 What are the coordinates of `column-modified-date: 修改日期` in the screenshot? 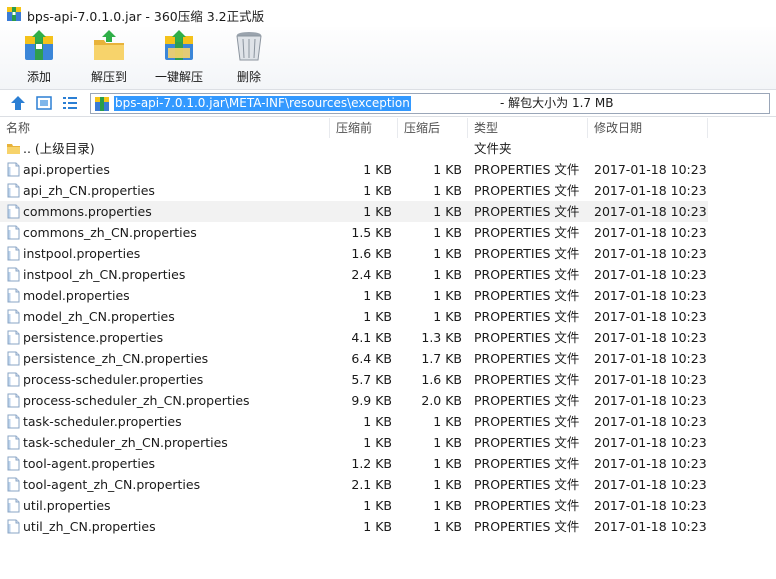 It's located at (648, 128).